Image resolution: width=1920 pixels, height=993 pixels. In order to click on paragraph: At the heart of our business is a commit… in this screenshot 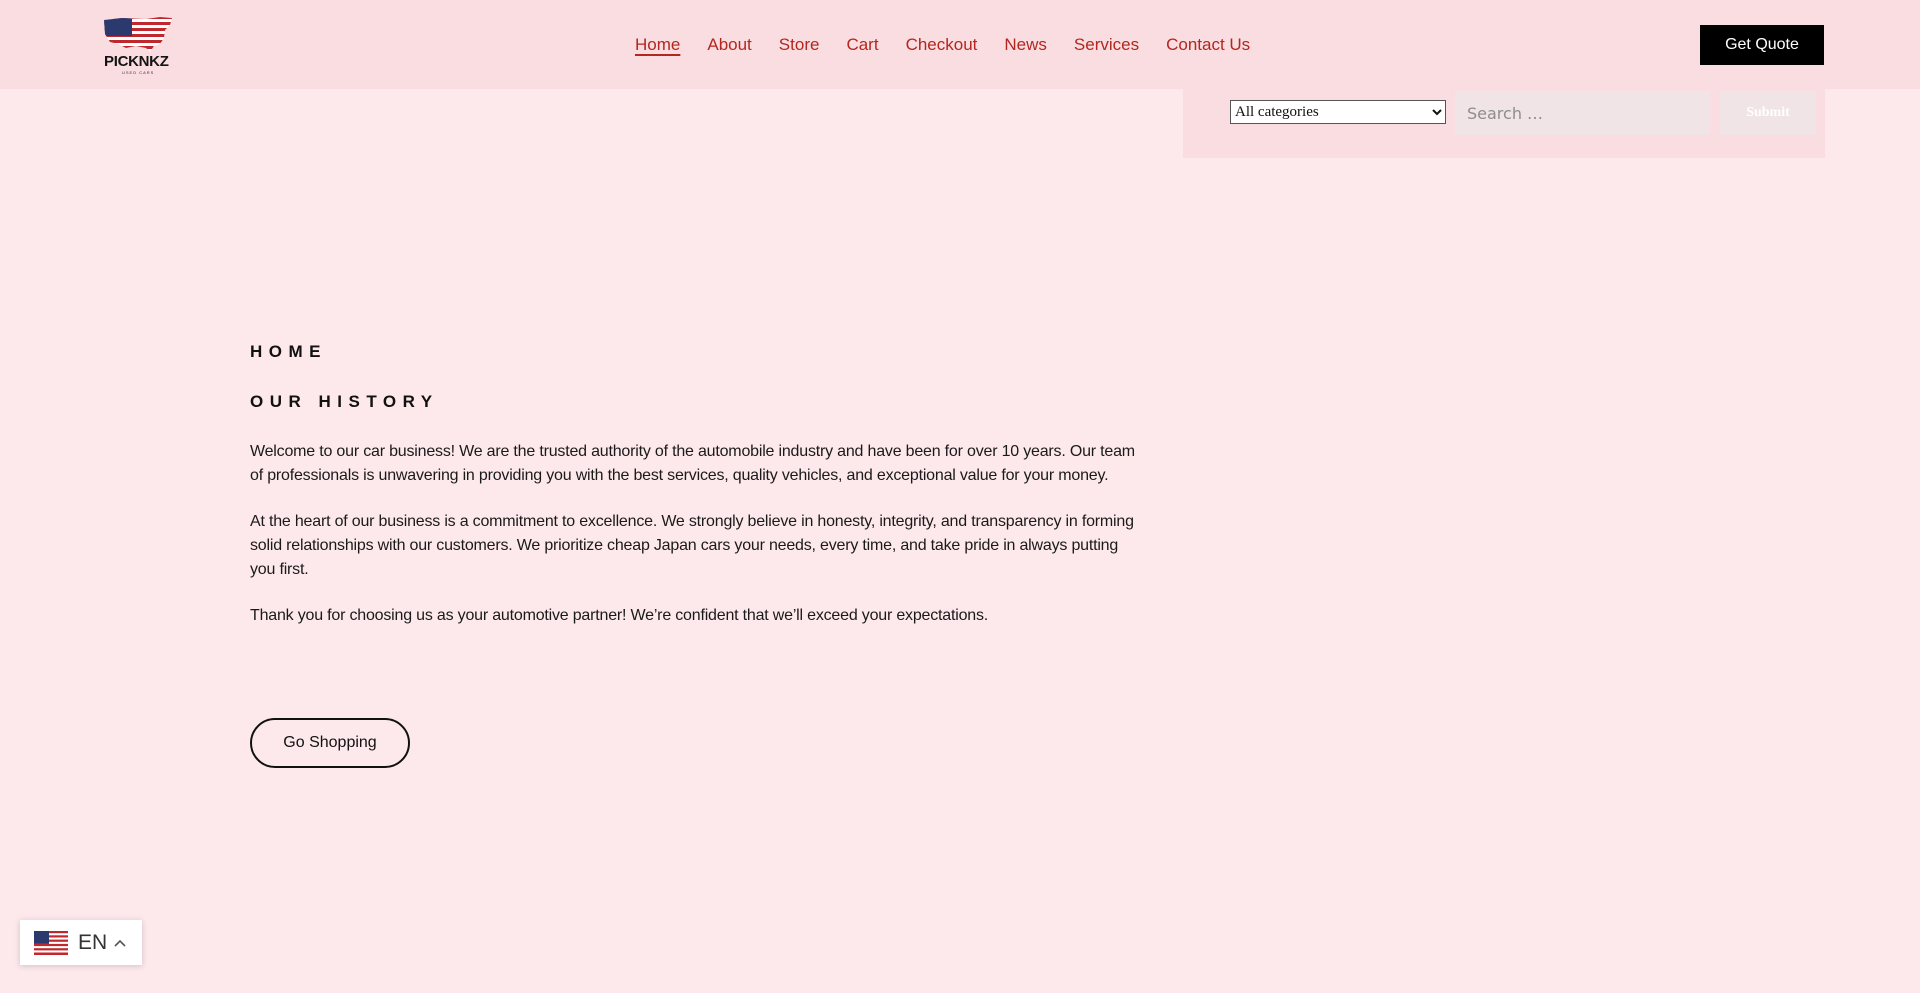, I will do `click(692, 545)`.